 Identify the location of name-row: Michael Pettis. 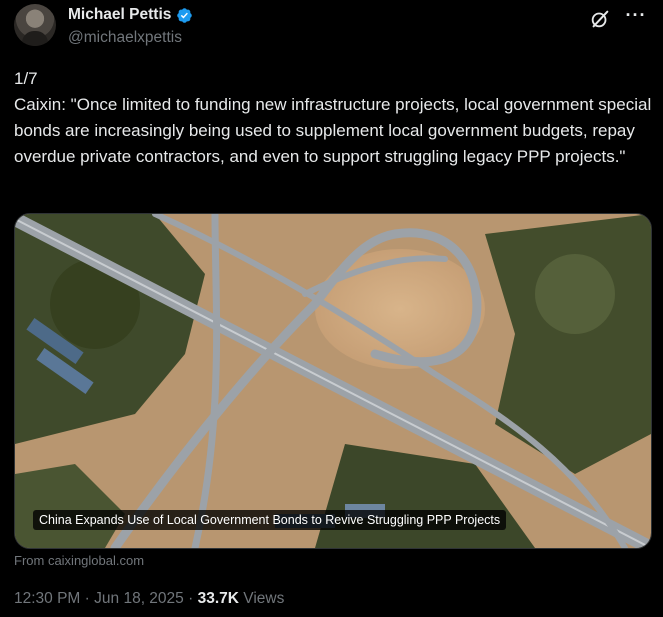
(130, 15).